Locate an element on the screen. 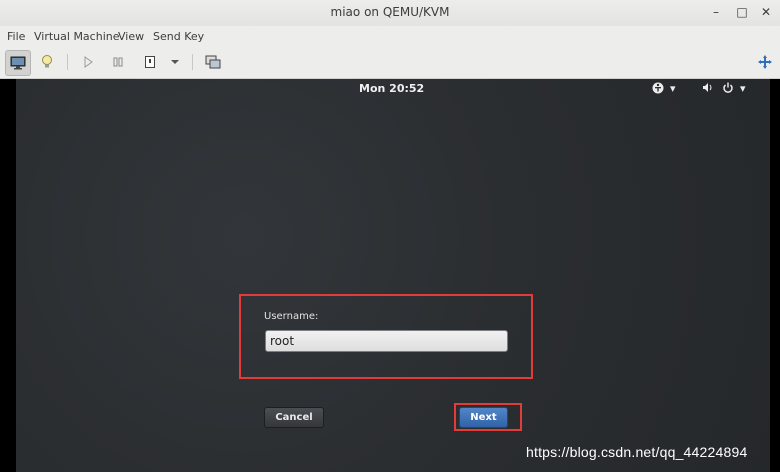 The image size is (780, 472). fullscreen-arrows-icon is located at coordinates (765, 62).